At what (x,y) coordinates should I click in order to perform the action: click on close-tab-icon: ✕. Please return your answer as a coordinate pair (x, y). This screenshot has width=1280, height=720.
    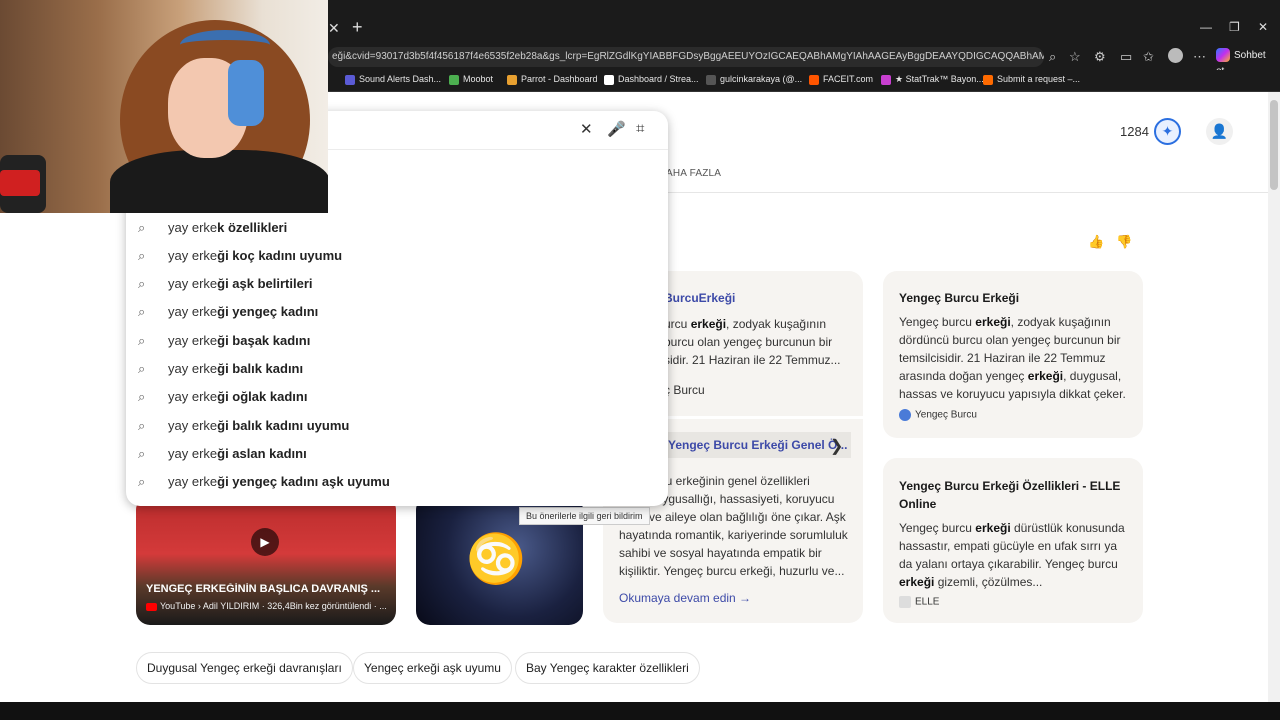
    Looking at the image, I should click on (334, 28).